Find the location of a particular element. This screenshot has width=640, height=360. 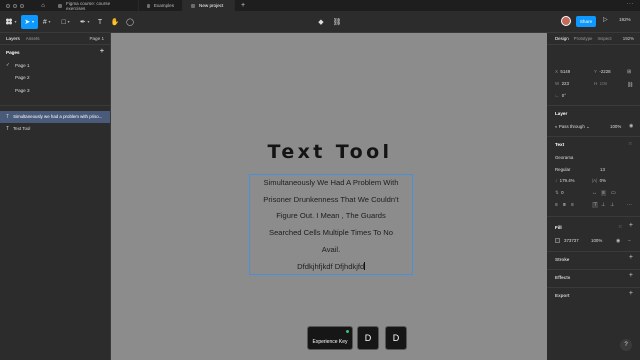

page-label: Page 2 is located at coordinates (22, 78).